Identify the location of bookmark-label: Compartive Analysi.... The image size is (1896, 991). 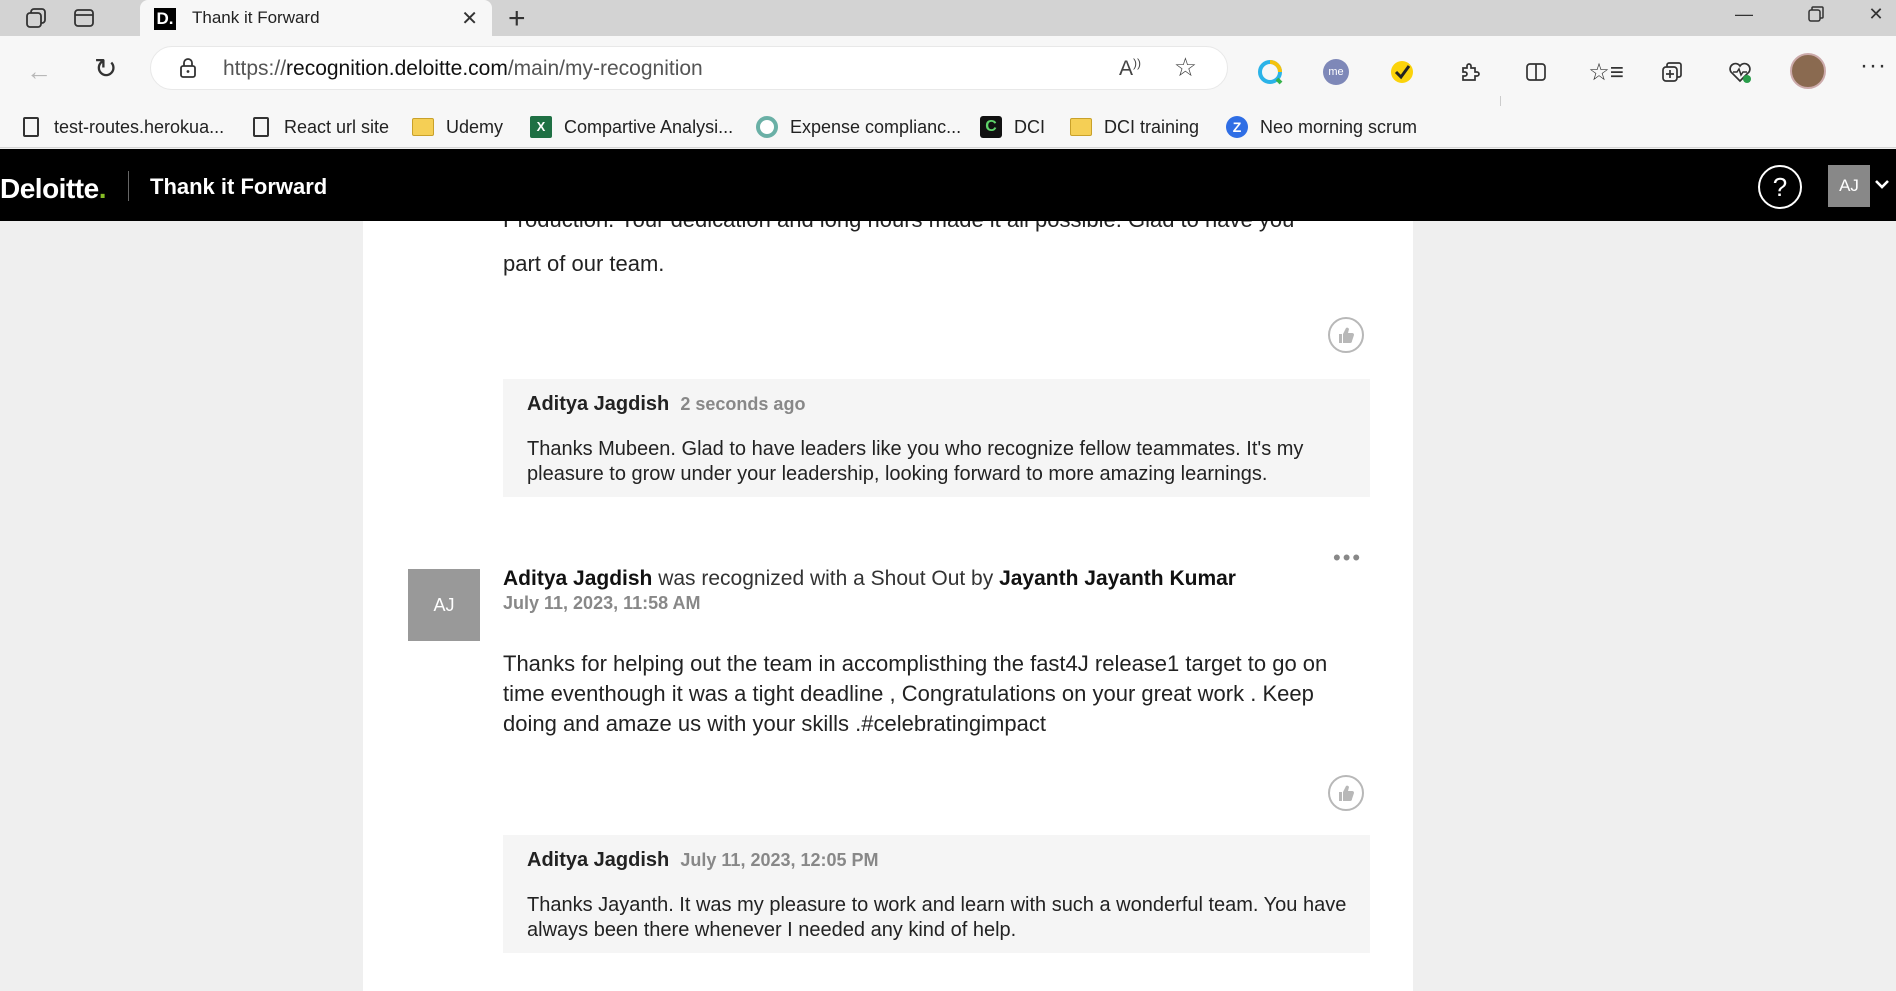
(649, 126).